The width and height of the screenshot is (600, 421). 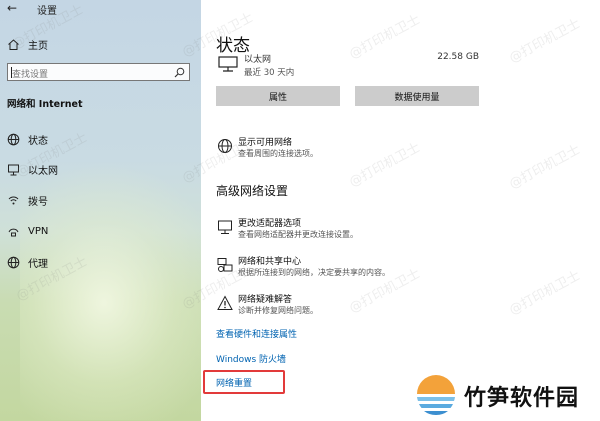 What do you see at coordinates (13, 231) in the screenshot?
I see `vpn-icon` at bounding box center [13, 231].